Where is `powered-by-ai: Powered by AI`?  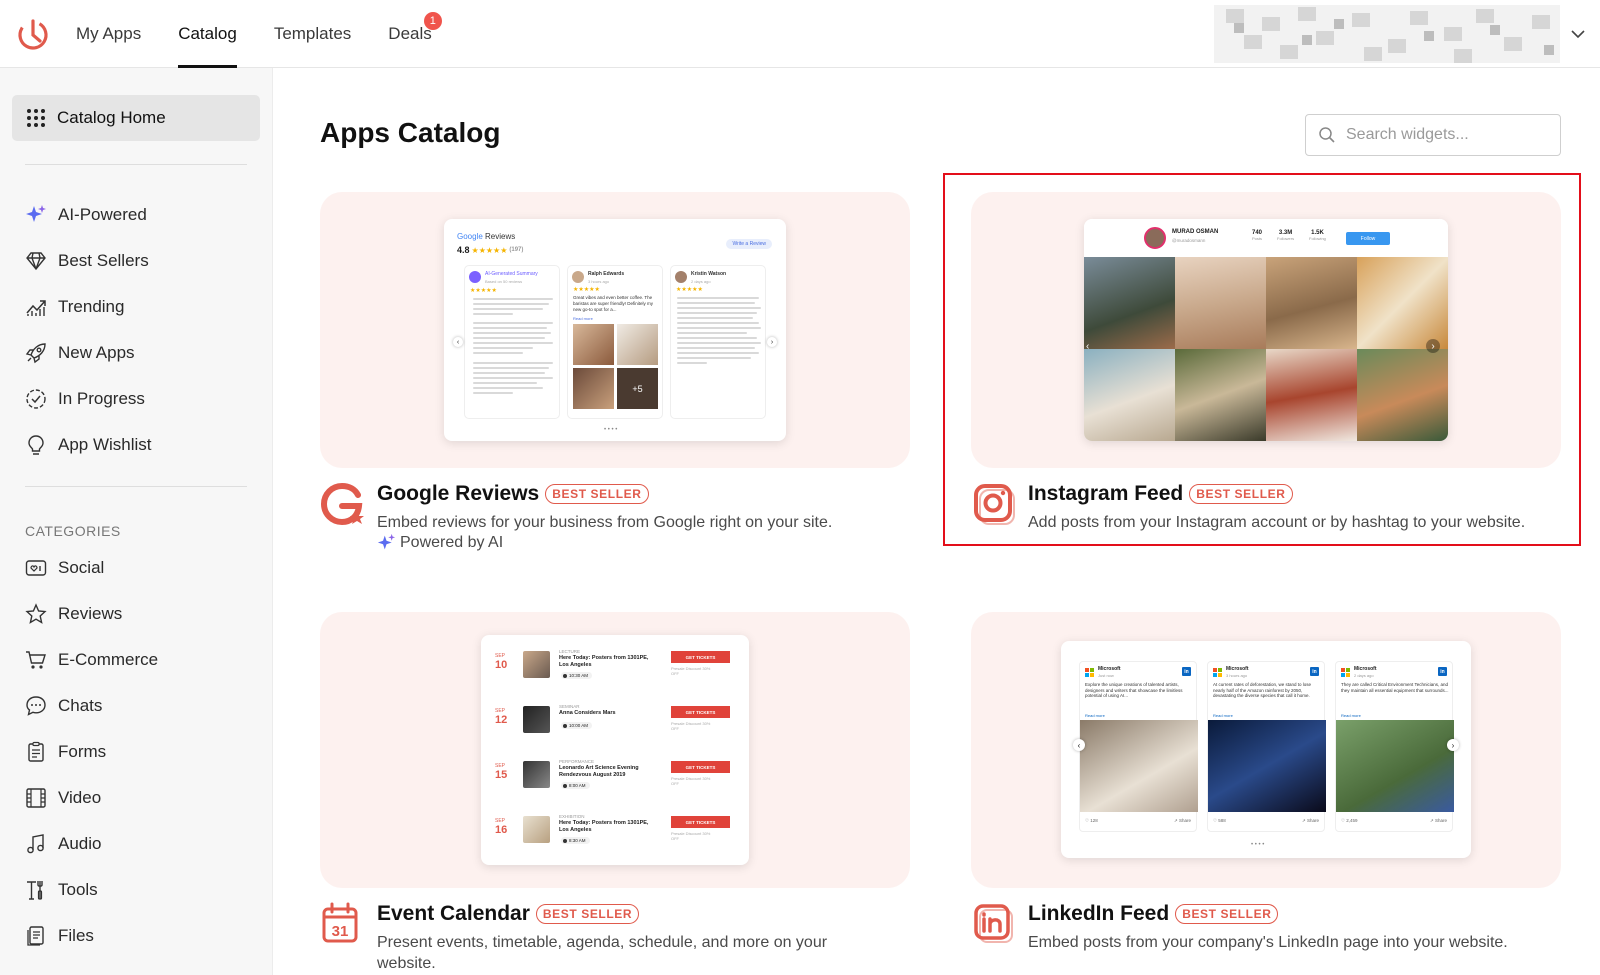
powered-by-ai: Powered by AI is located at coordinates (440, 542).